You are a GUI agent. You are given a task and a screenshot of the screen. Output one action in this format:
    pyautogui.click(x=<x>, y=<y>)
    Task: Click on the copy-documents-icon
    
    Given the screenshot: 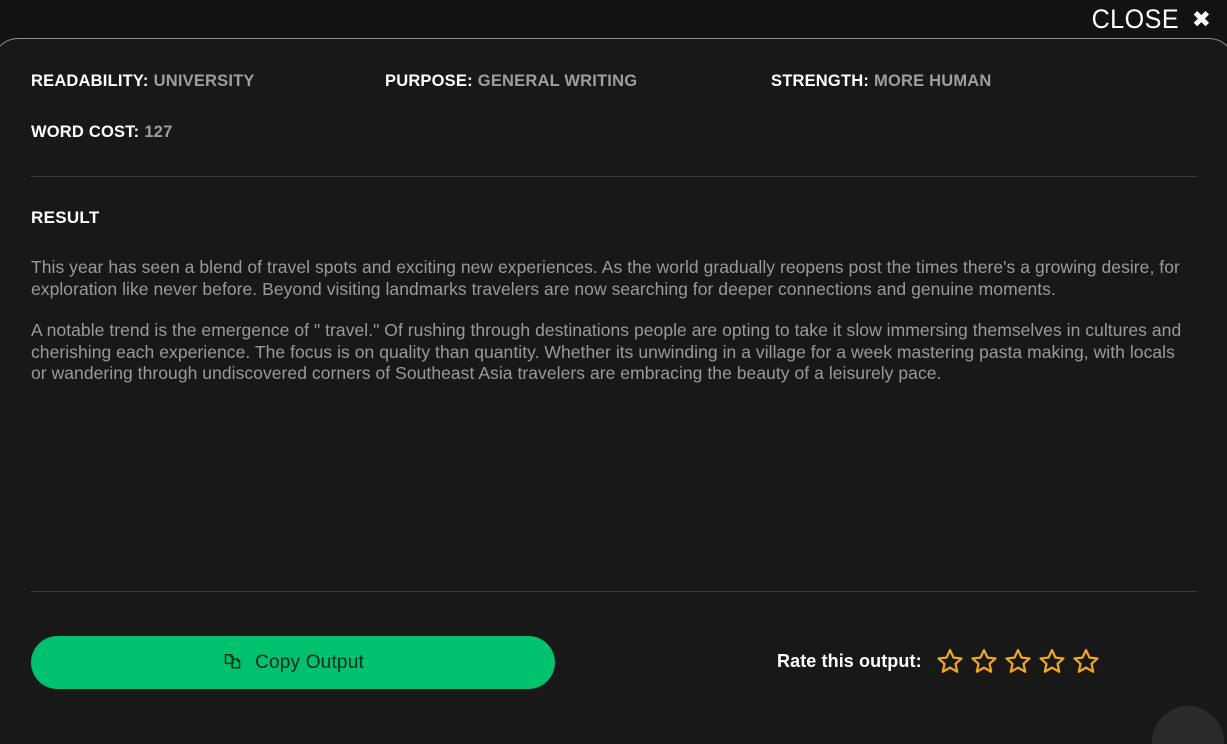 What is the action you would take?
    pyautogui.click(x=232, y=662)
    